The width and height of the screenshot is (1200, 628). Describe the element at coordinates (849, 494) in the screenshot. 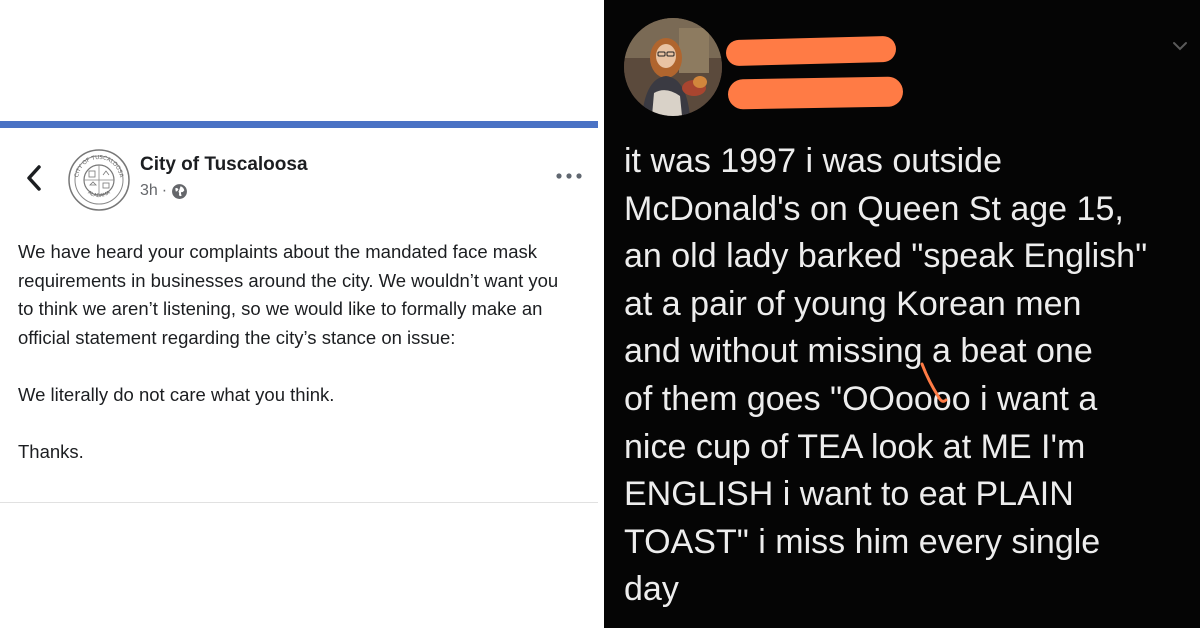

I see `tweet-line: ENGLISH i want to eat PLAIN` at that location.